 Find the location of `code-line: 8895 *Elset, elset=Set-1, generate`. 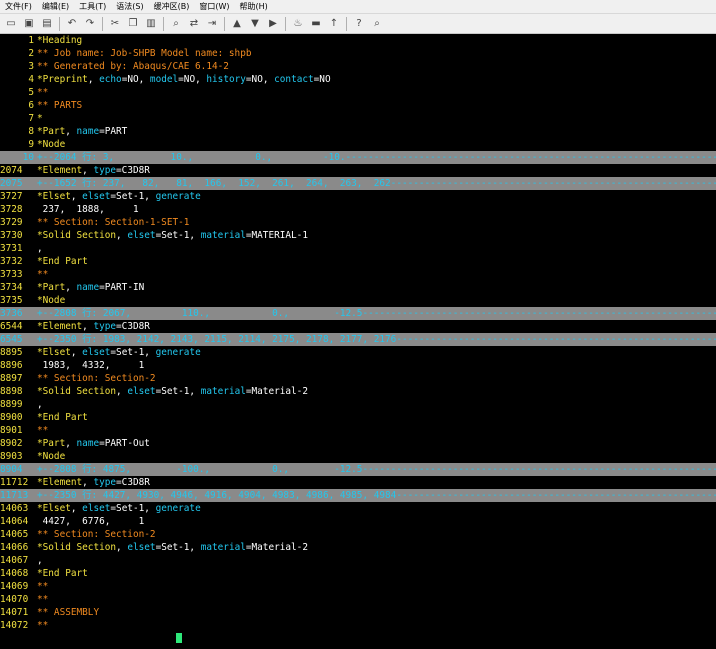

code-line: 8895 *Elset, elset=Set-1, generate is located at coordinates (358, 352).